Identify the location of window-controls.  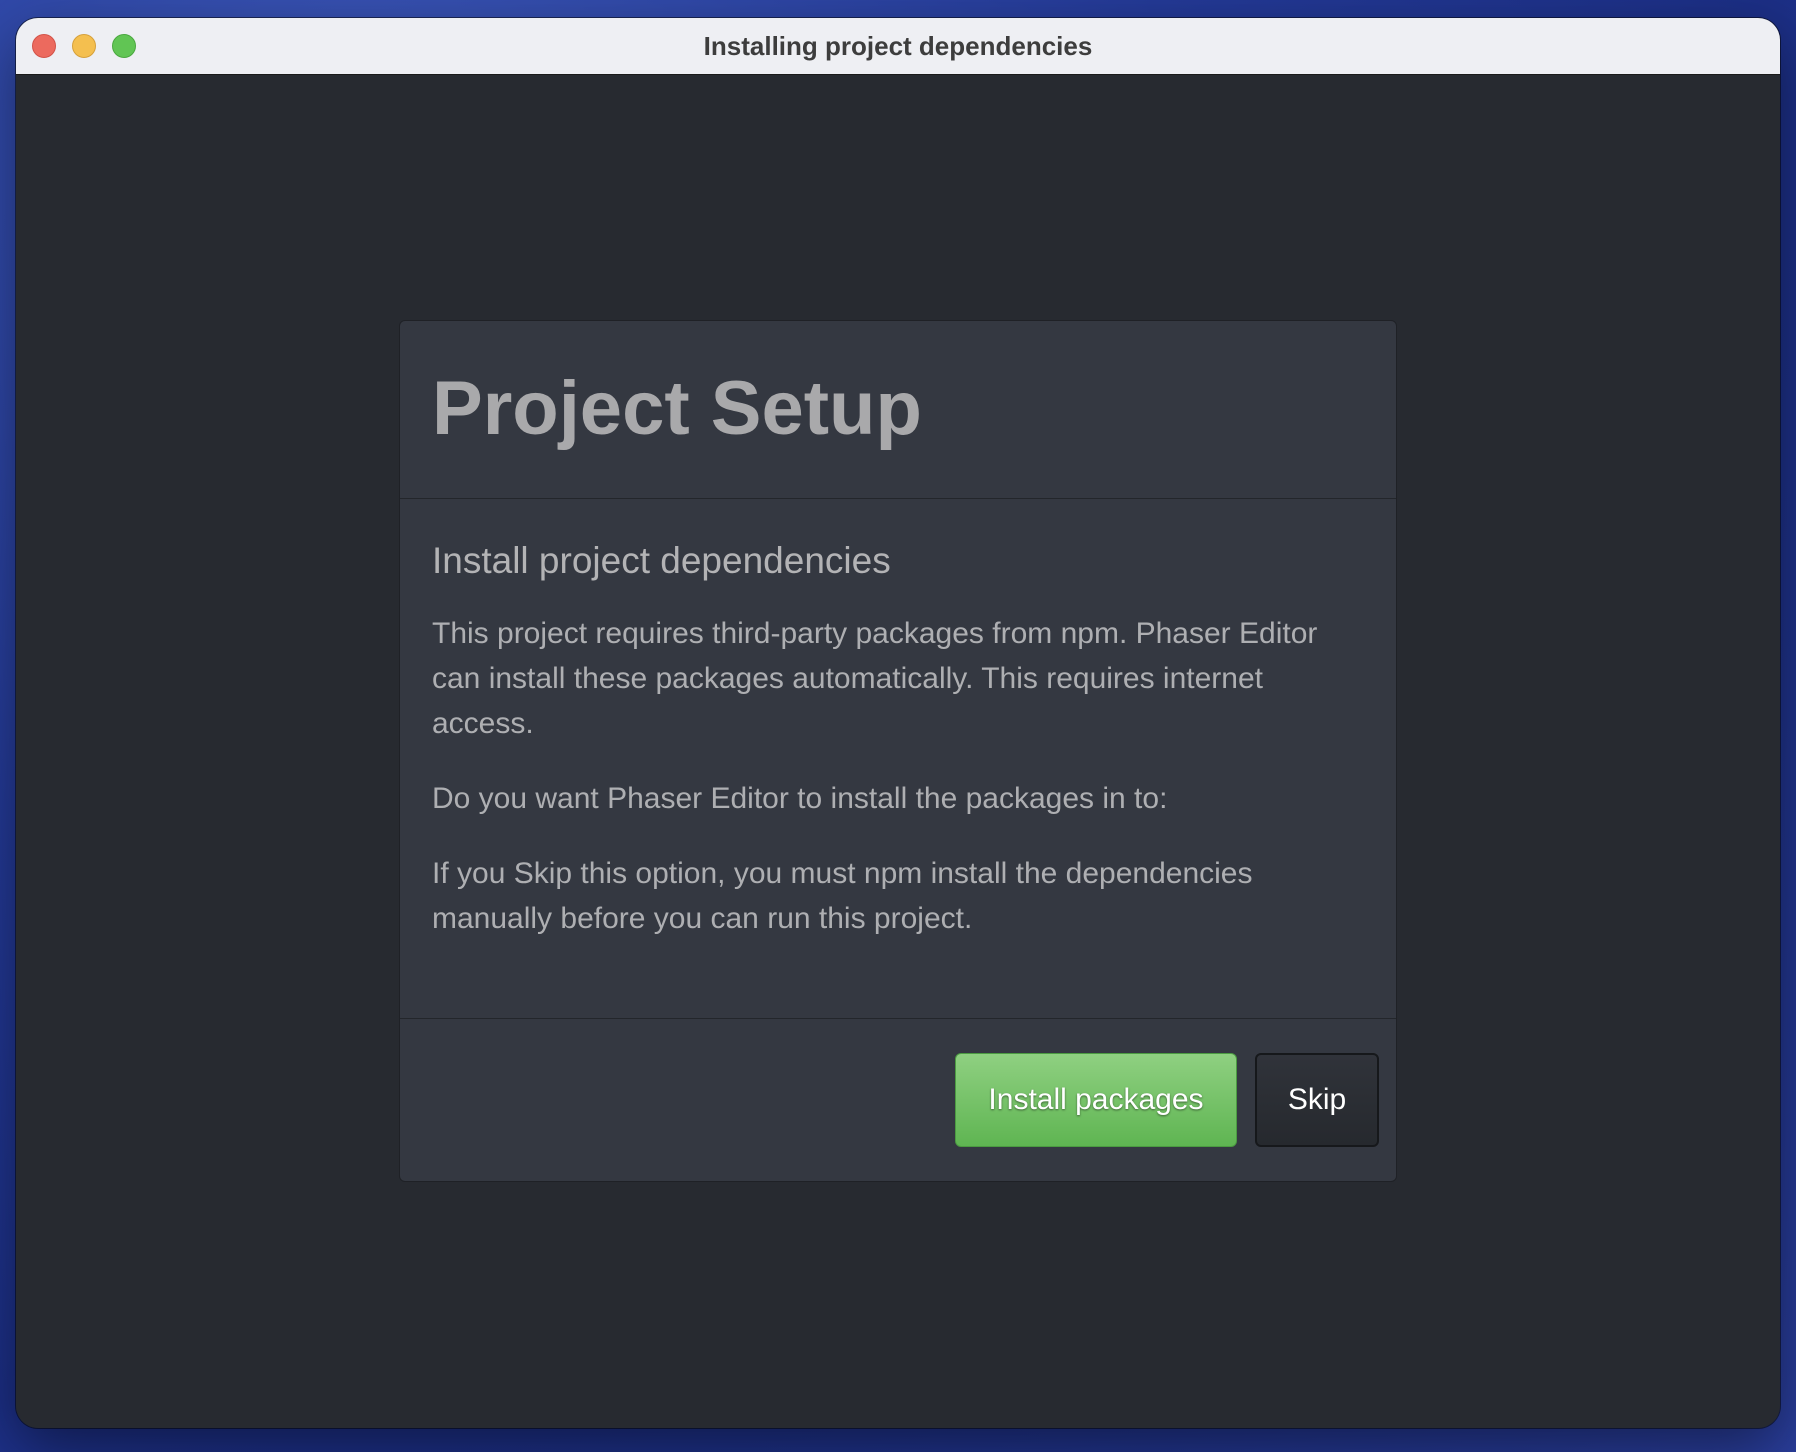
(84, 46).